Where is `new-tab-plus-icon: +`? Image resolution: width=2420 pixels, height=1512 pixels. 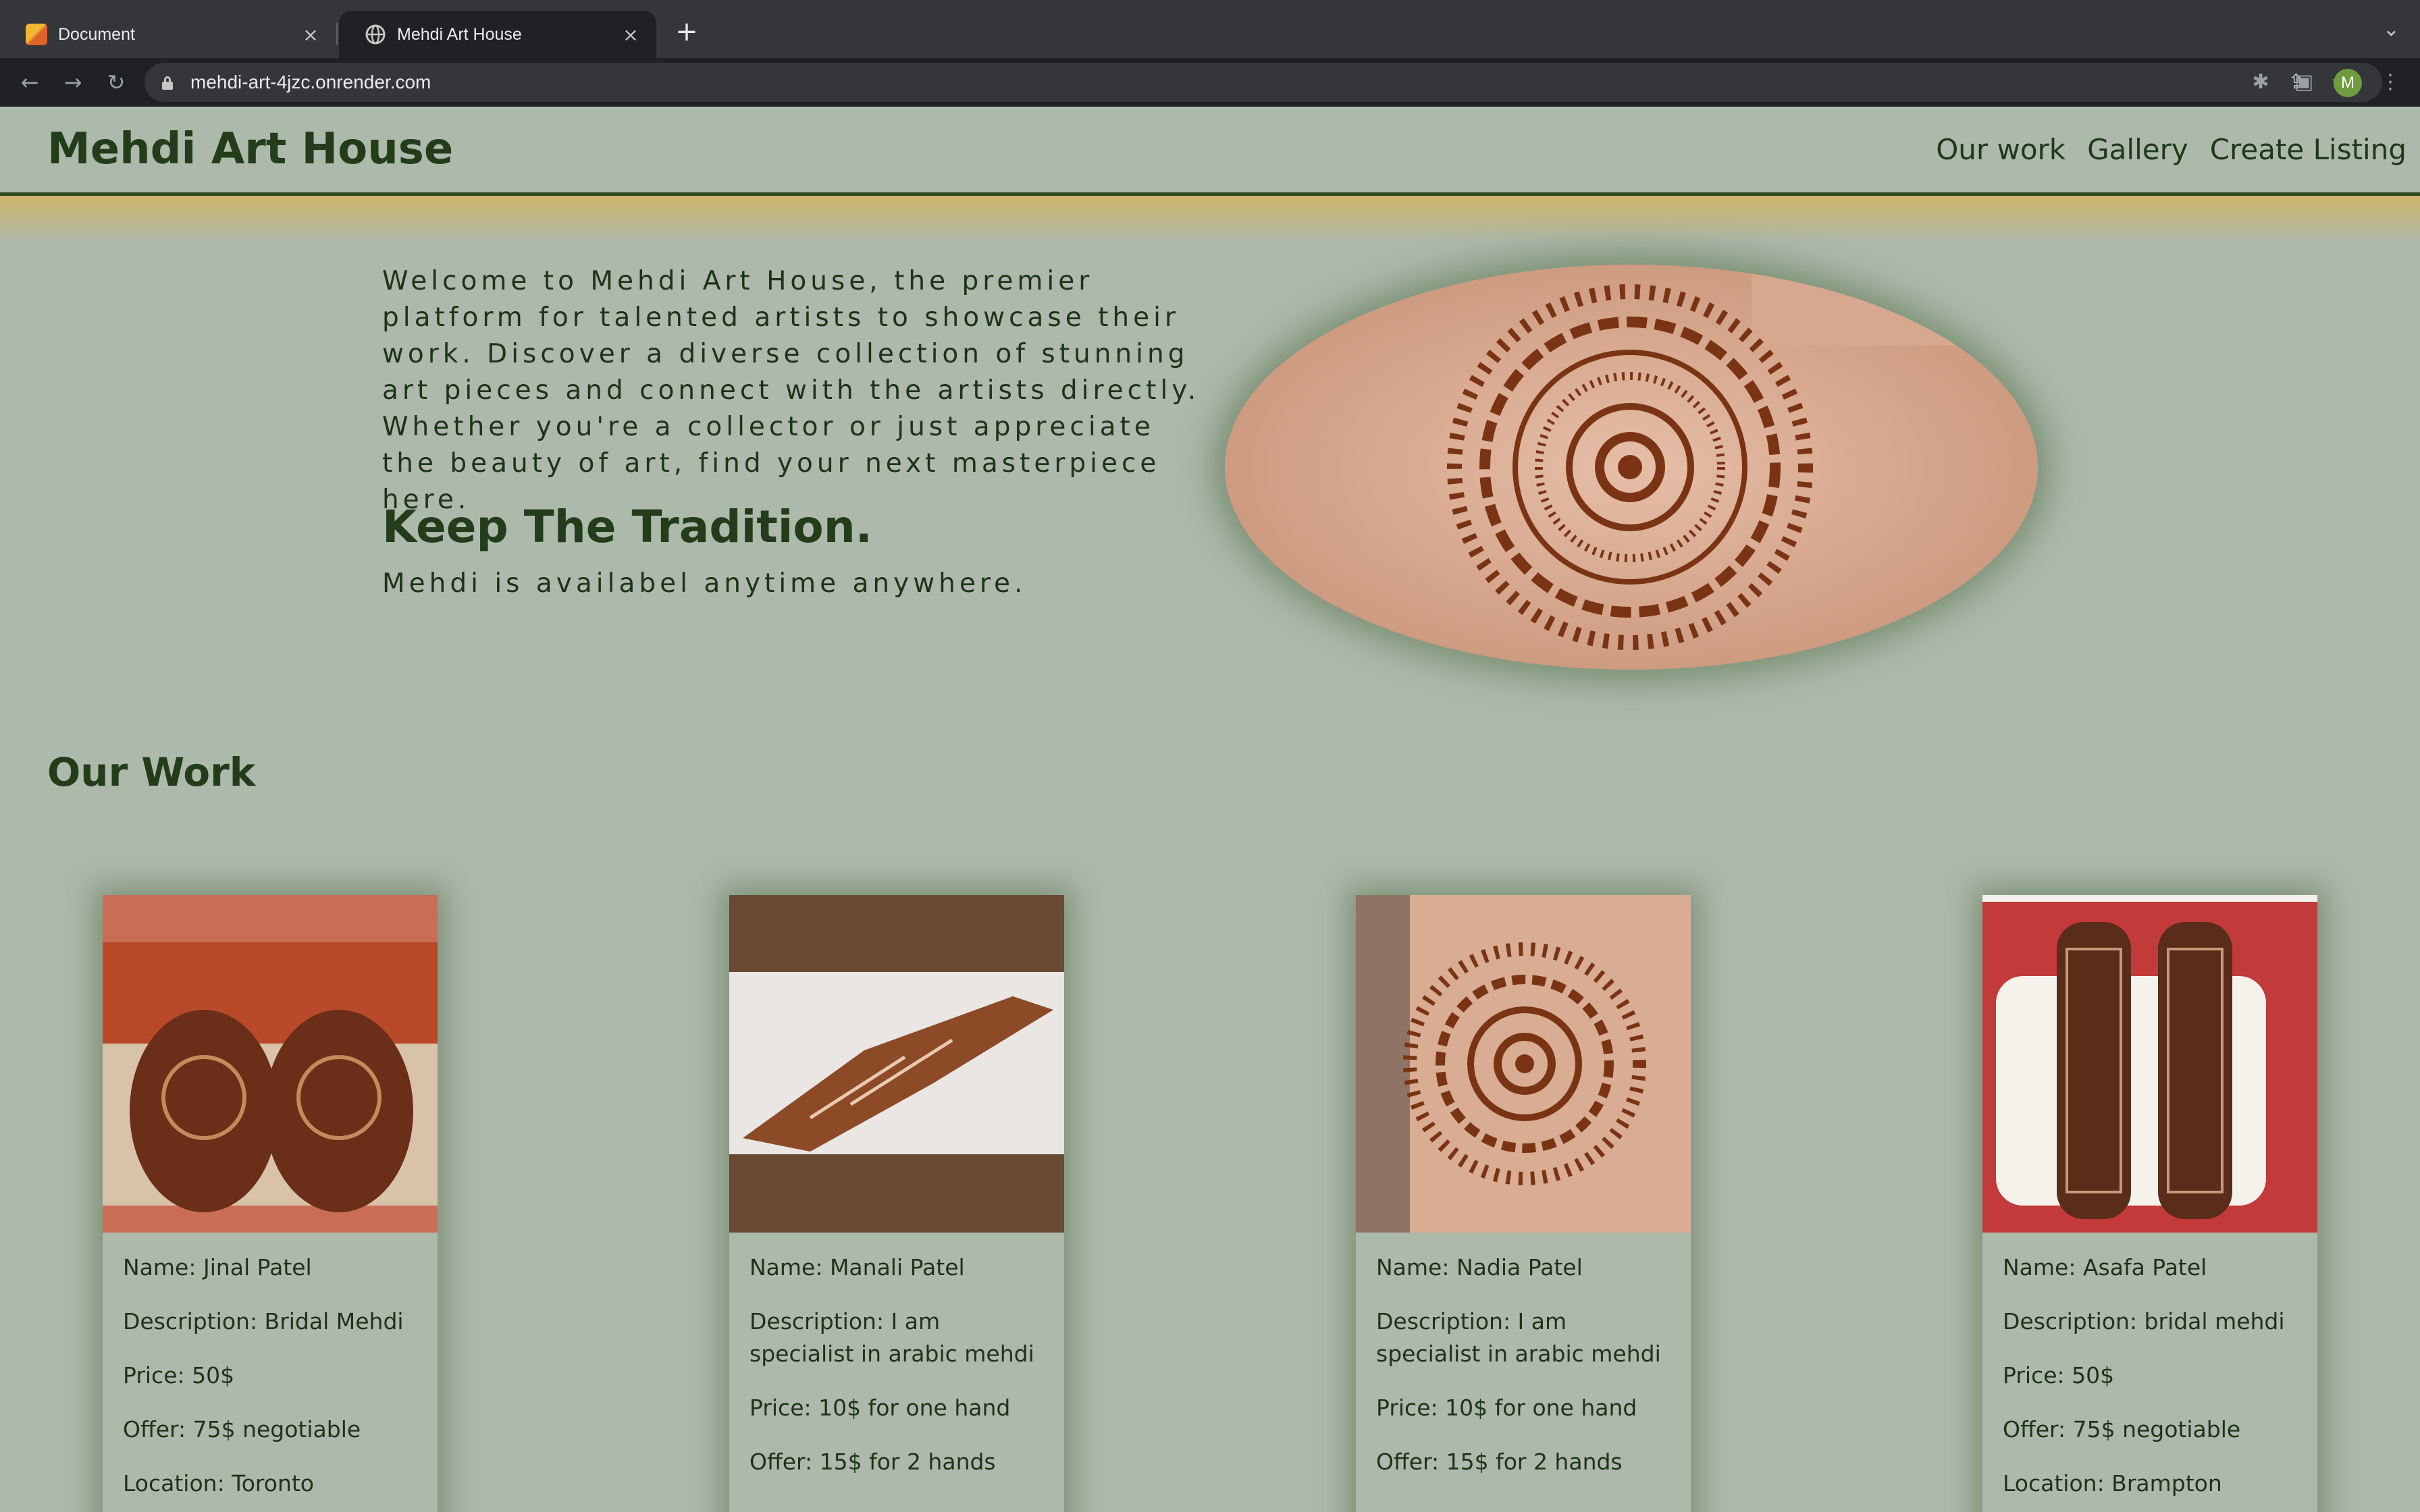 new-tab-plus-icon: + is located at coordinates (686, 31).